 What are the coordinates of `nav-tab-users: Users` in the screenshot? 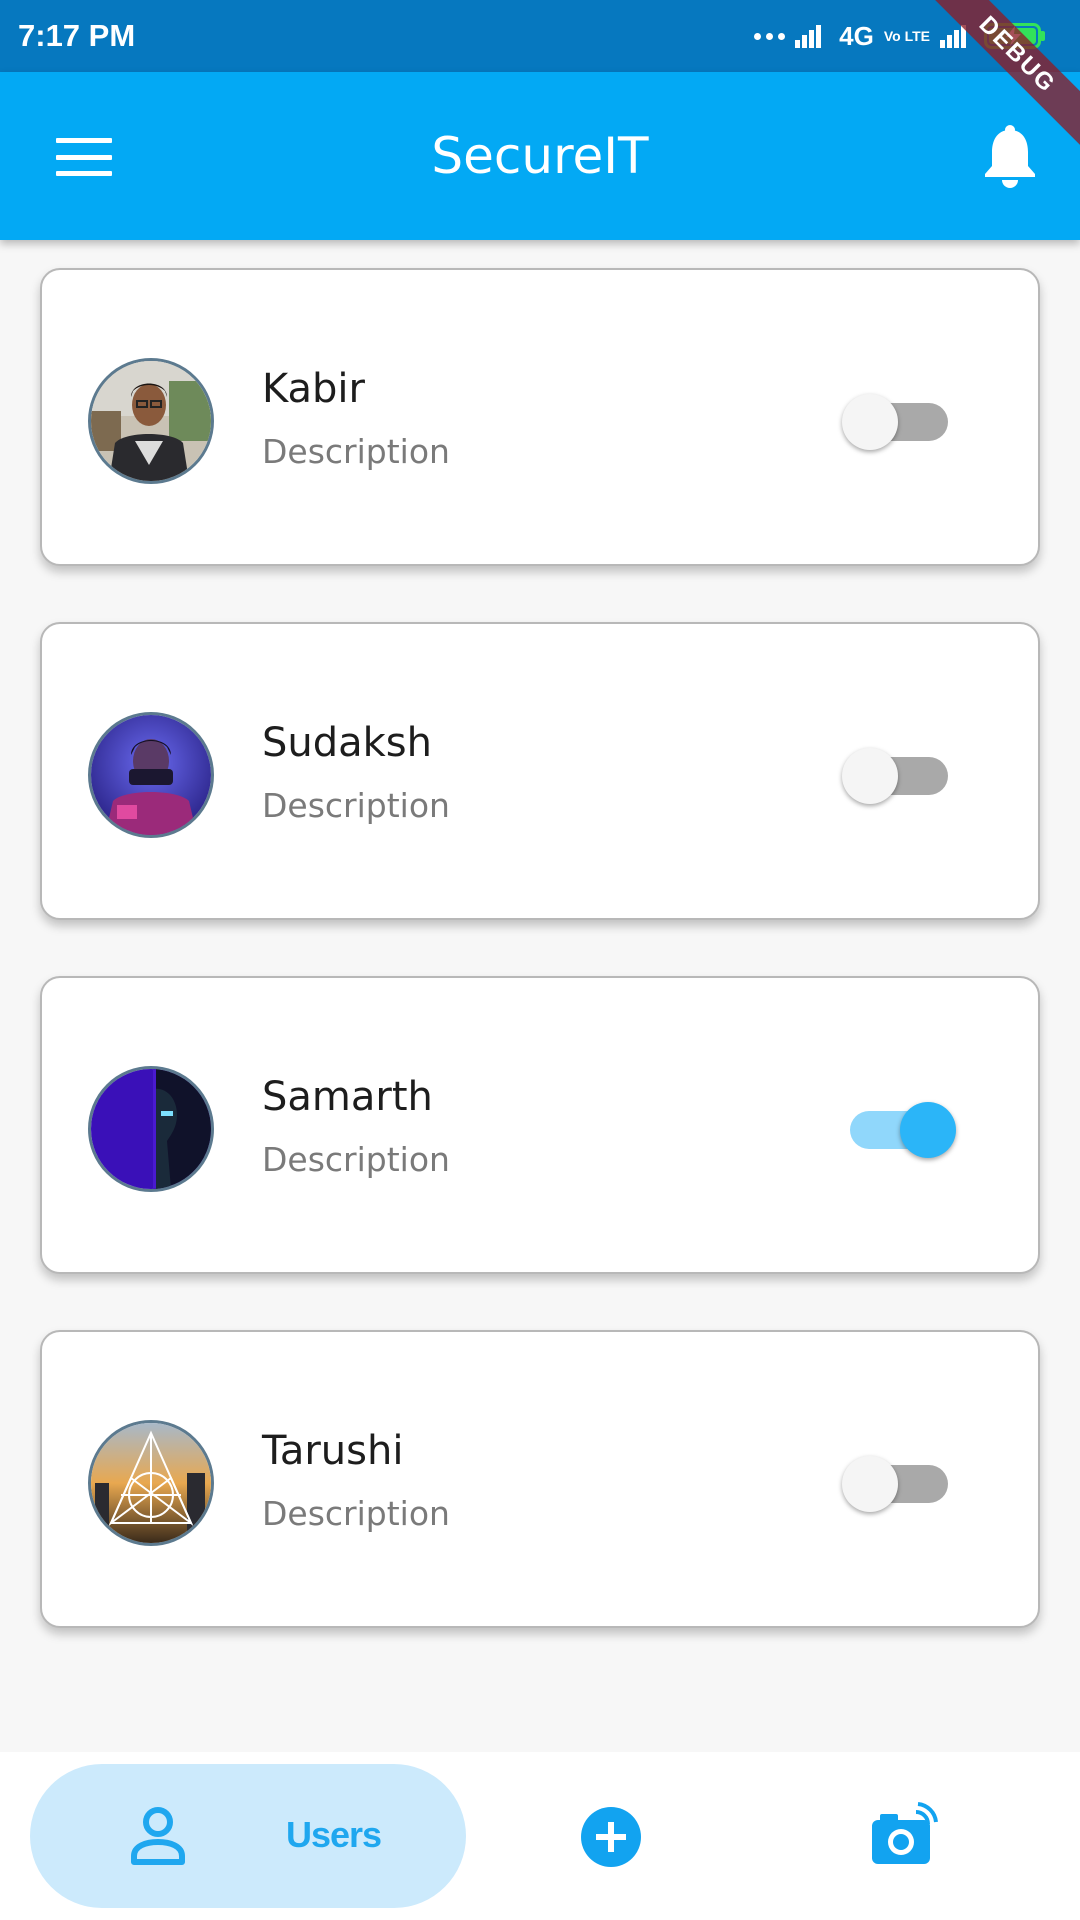 It's located at (248, 1836).